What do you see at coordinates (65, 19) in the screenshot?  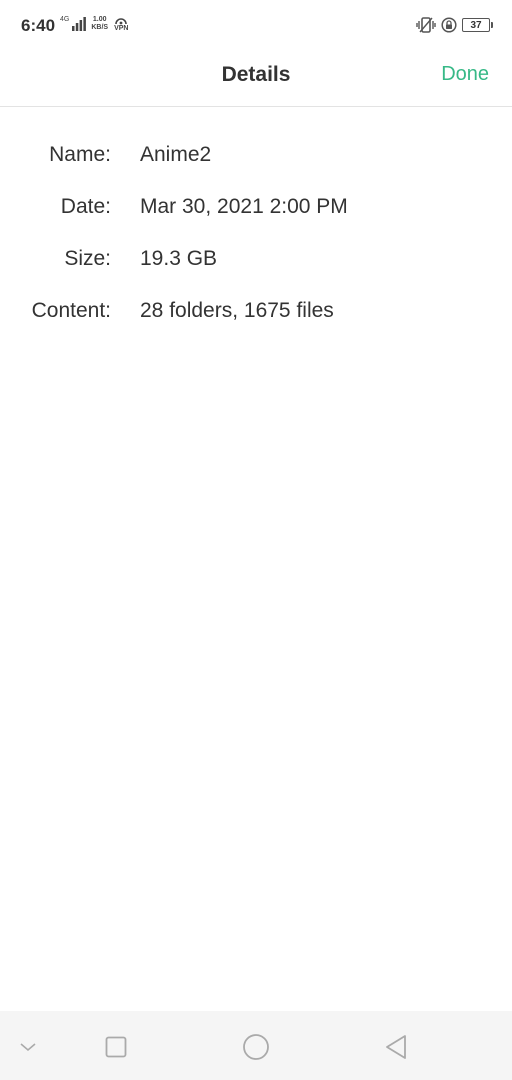 I see `network-type-label: 4G` at bounding box center [65, 19].